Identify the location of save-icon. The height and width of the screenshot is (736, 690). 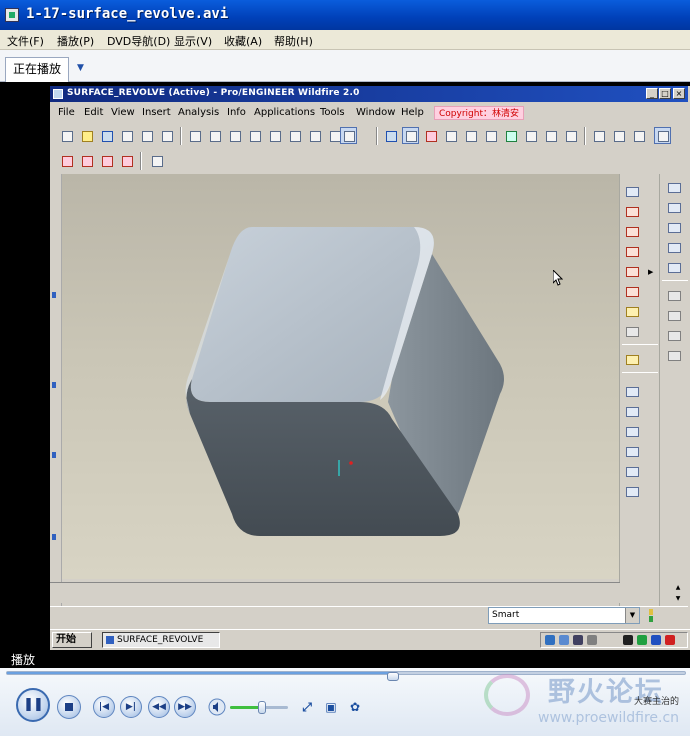
(106, 135).